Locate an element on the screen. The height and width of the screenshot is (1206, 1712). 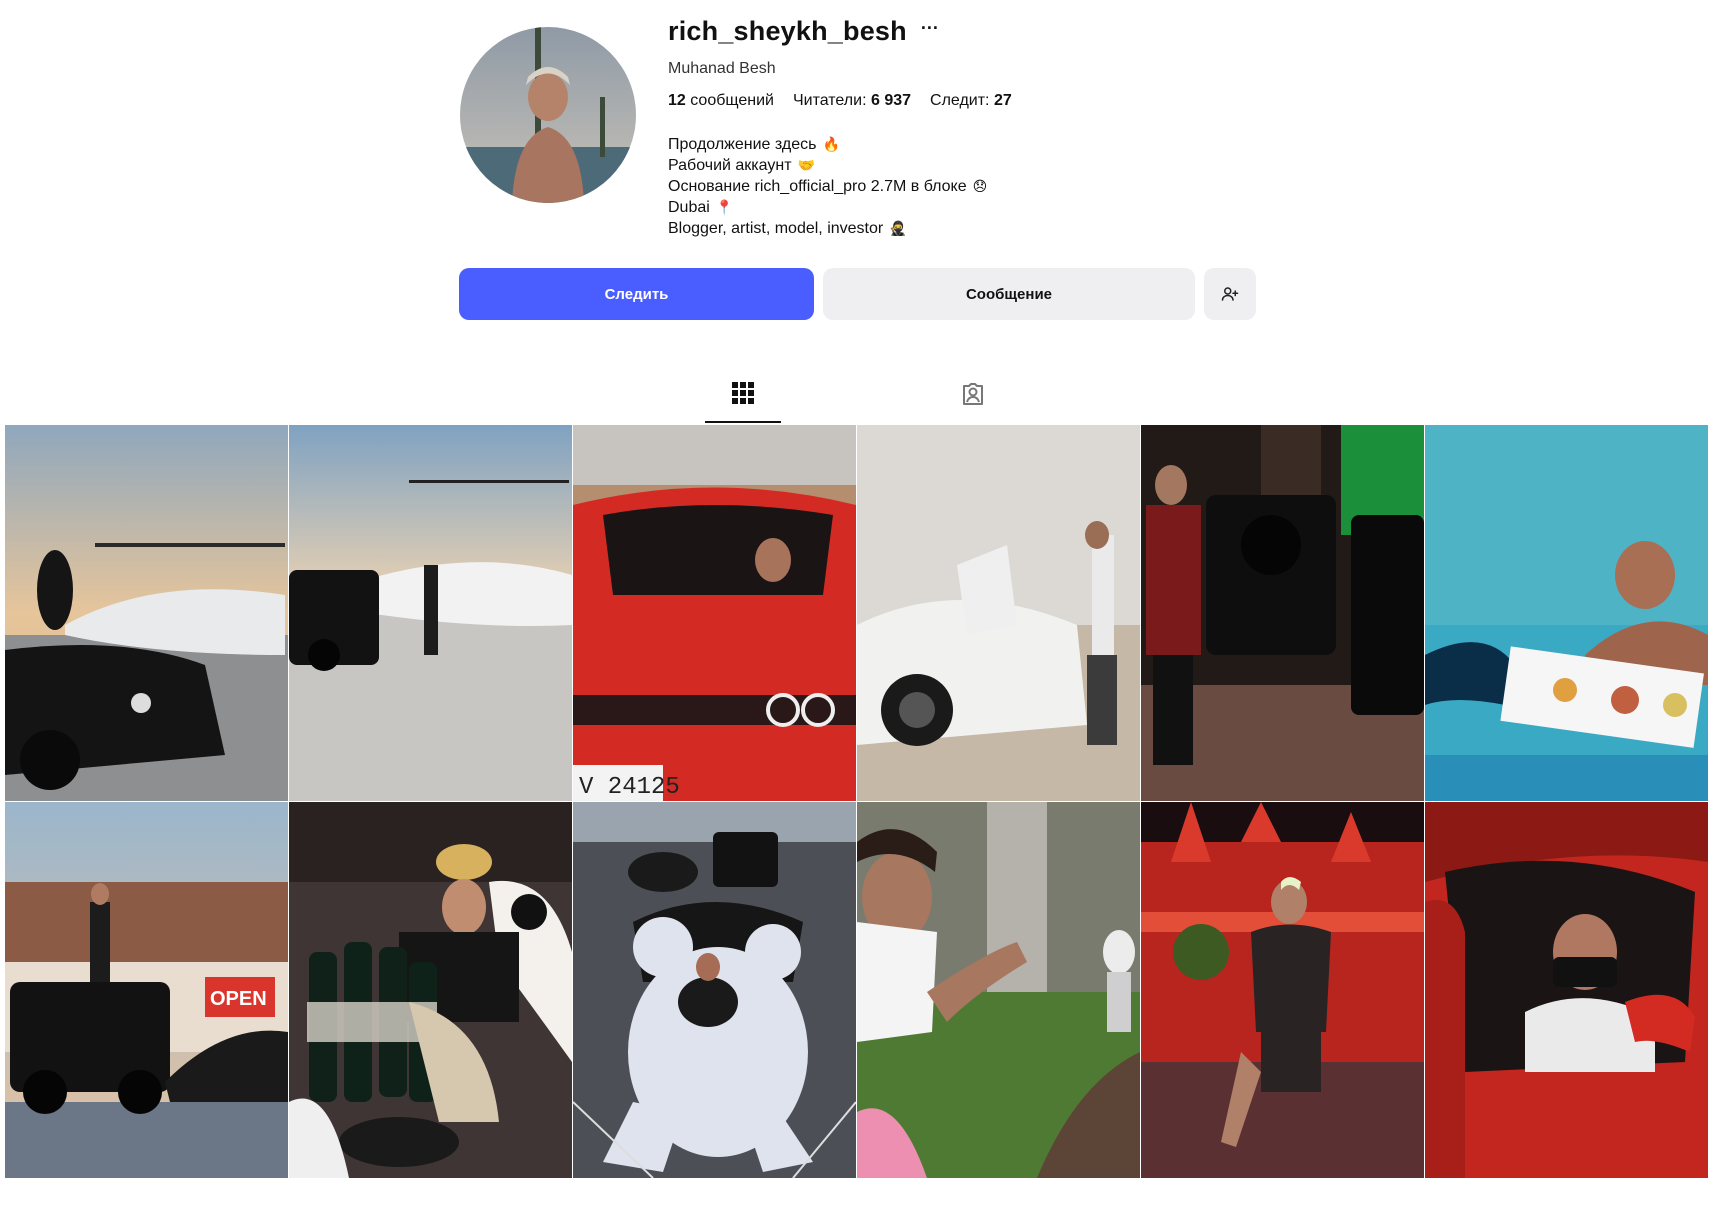
bio-line: Продолжение здесь 🔥 is located at coordinates (1018, 144).